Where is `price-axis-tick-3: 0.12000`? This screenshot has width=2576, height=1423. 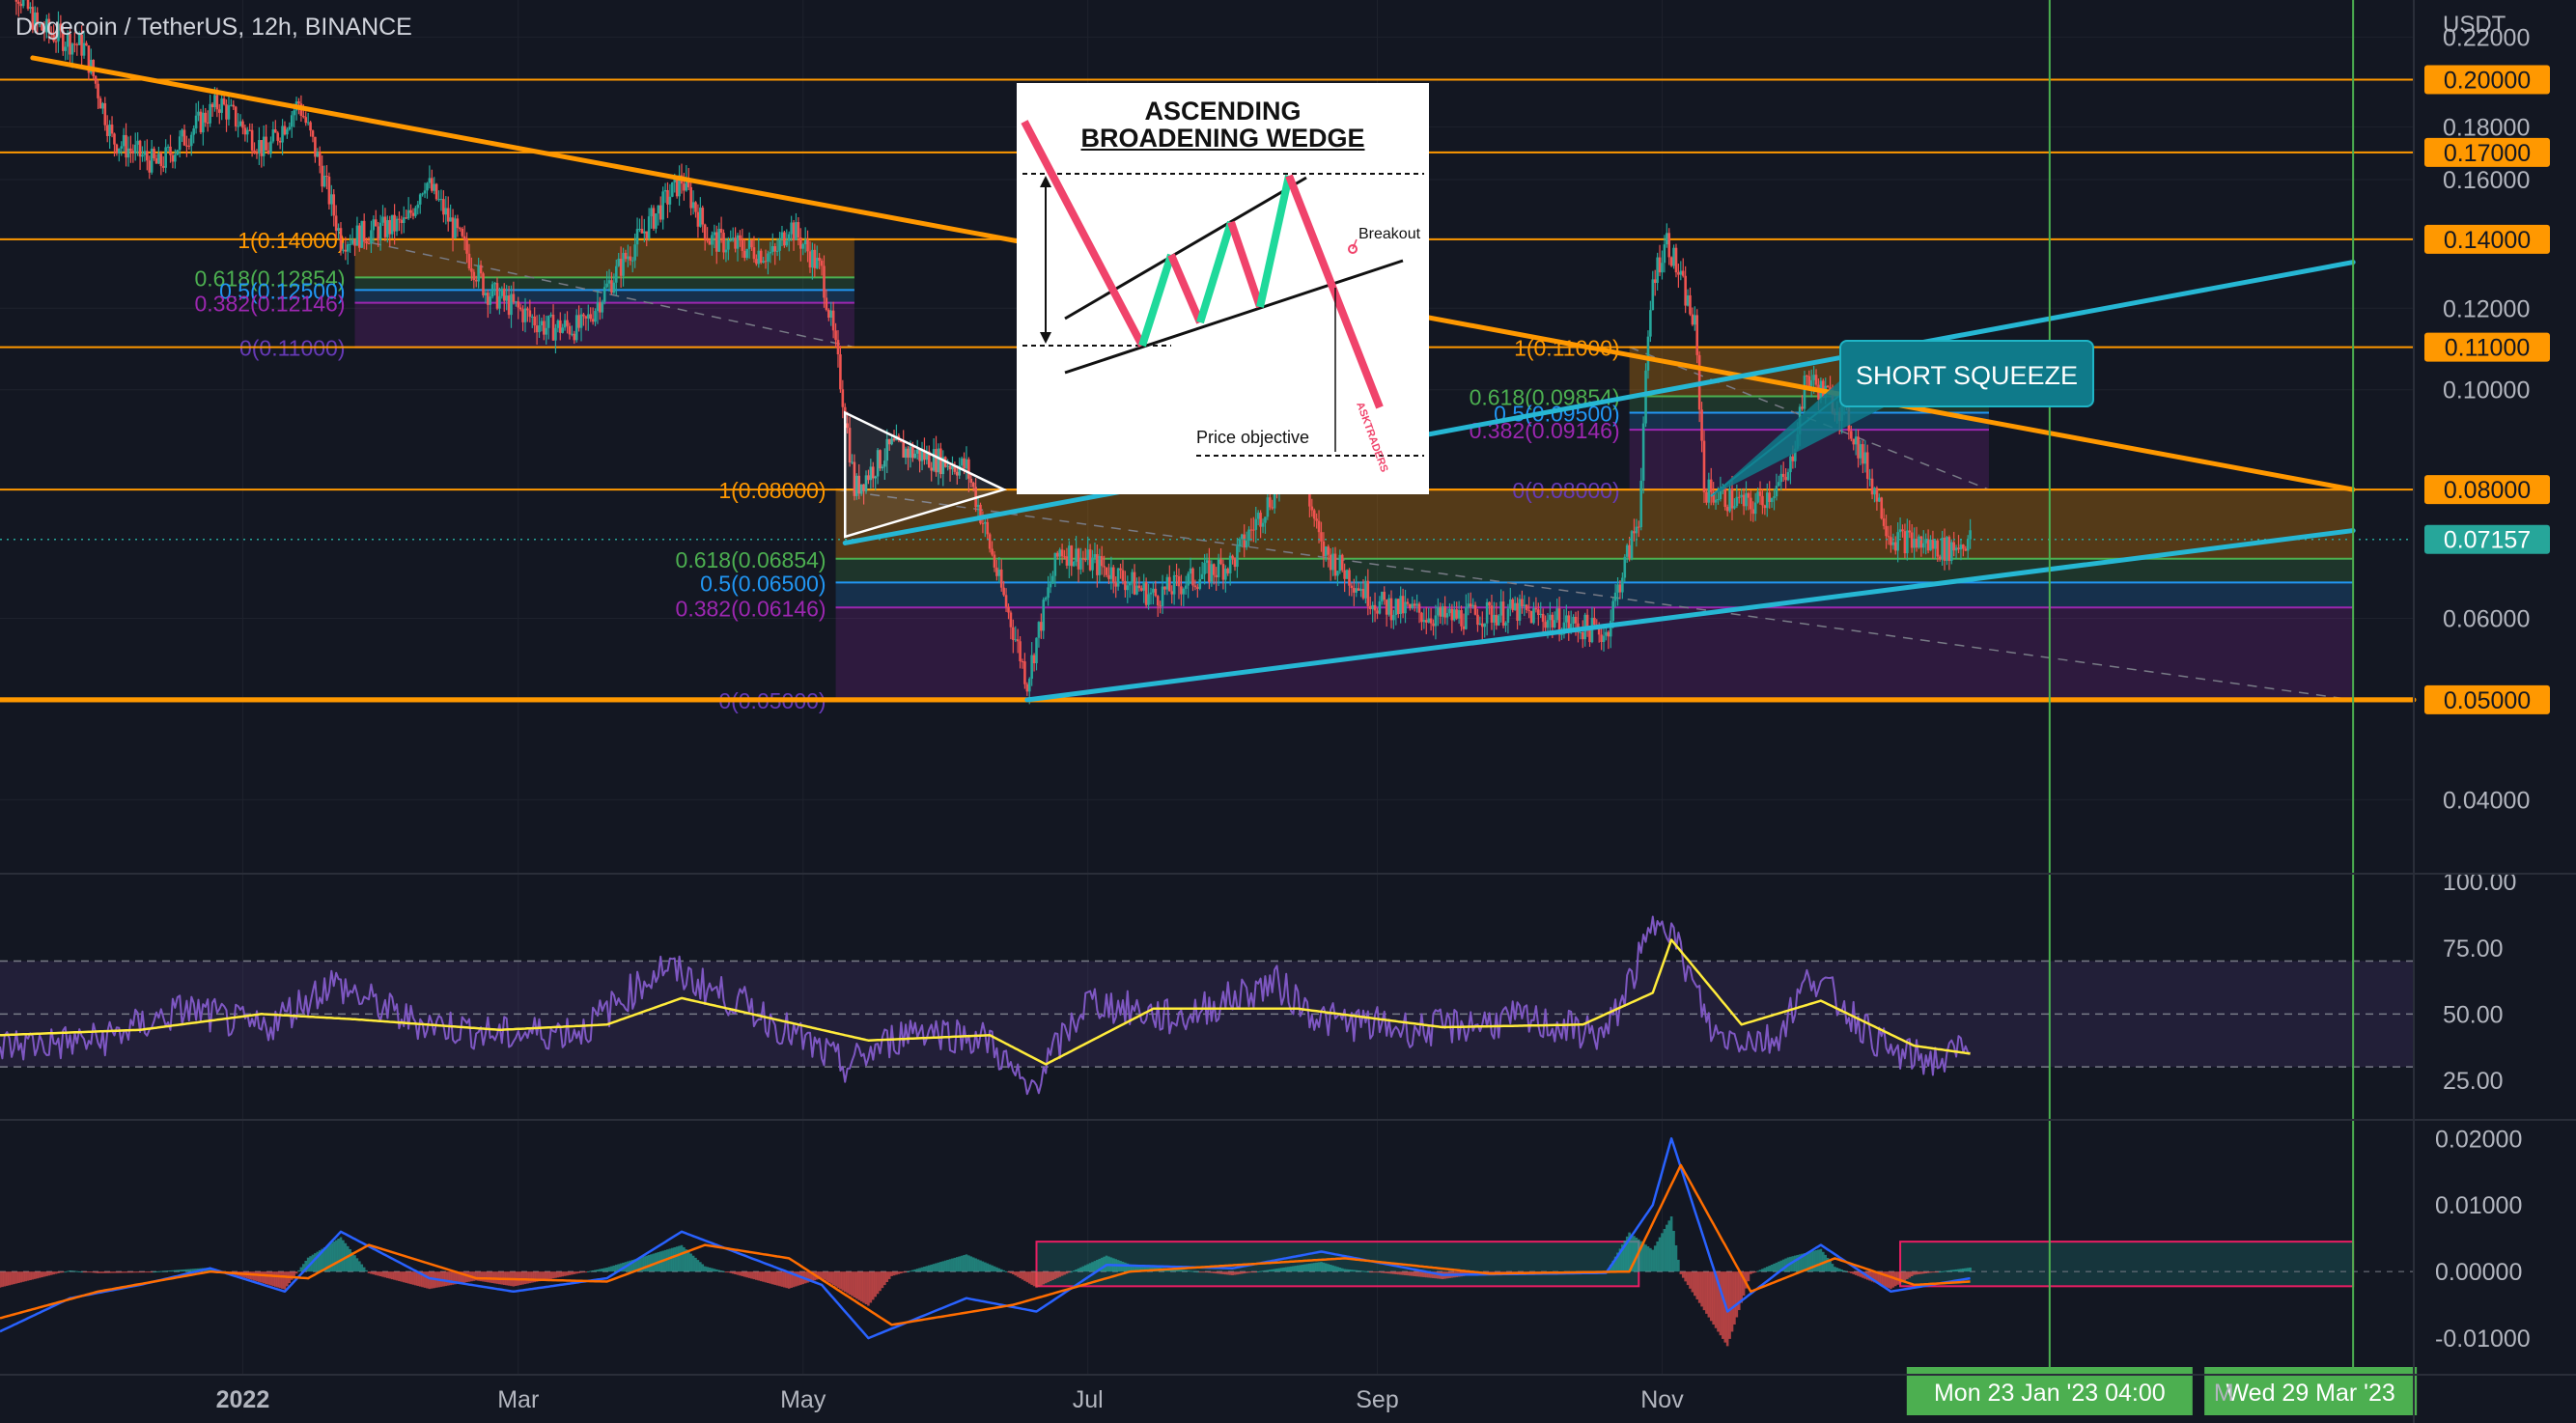 price-axis-tick-3: 0.12000 is located at coordinates (2487, 308).